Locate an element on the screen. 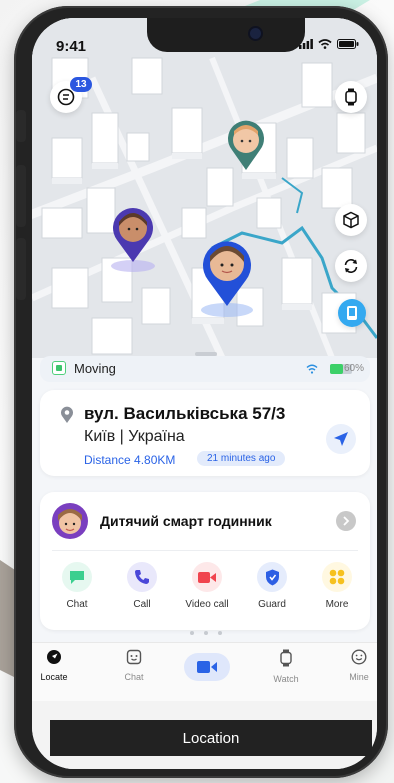 The height and width of the screenshot is (783, 394). status-bar-icons is located at coordinates (329, 44).